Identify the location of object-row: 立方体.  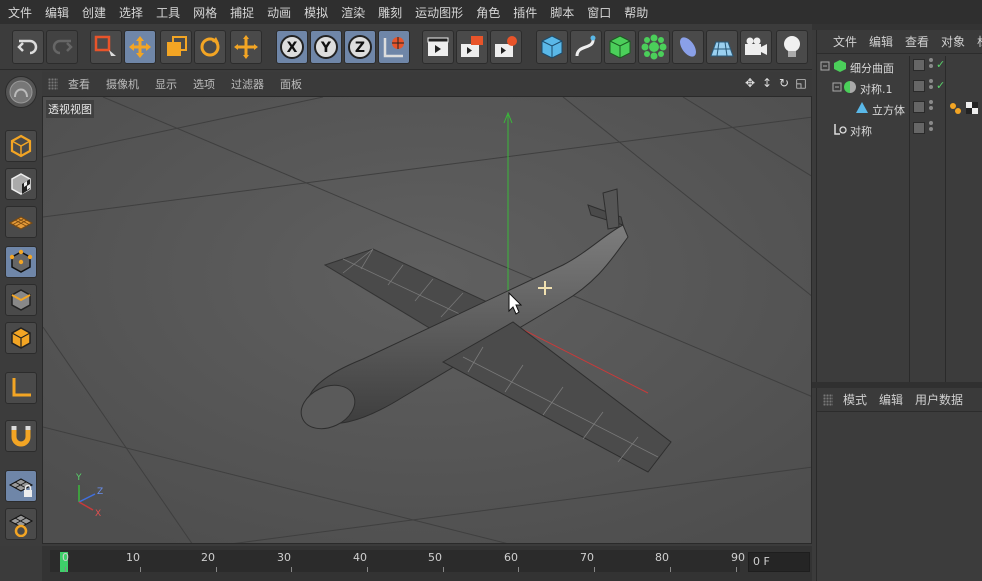
(899, 108).